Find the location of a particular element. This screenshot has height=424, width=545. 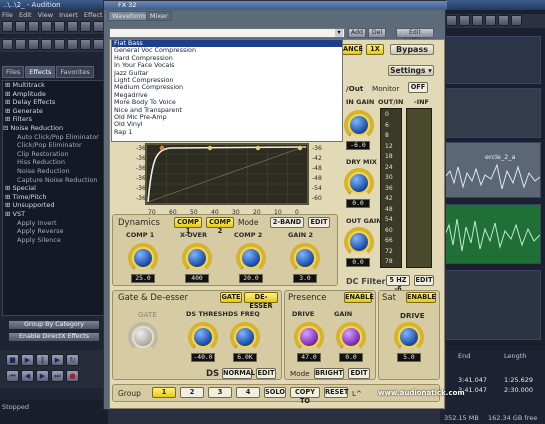

x-over-knob is located at coordinates (197, 258).